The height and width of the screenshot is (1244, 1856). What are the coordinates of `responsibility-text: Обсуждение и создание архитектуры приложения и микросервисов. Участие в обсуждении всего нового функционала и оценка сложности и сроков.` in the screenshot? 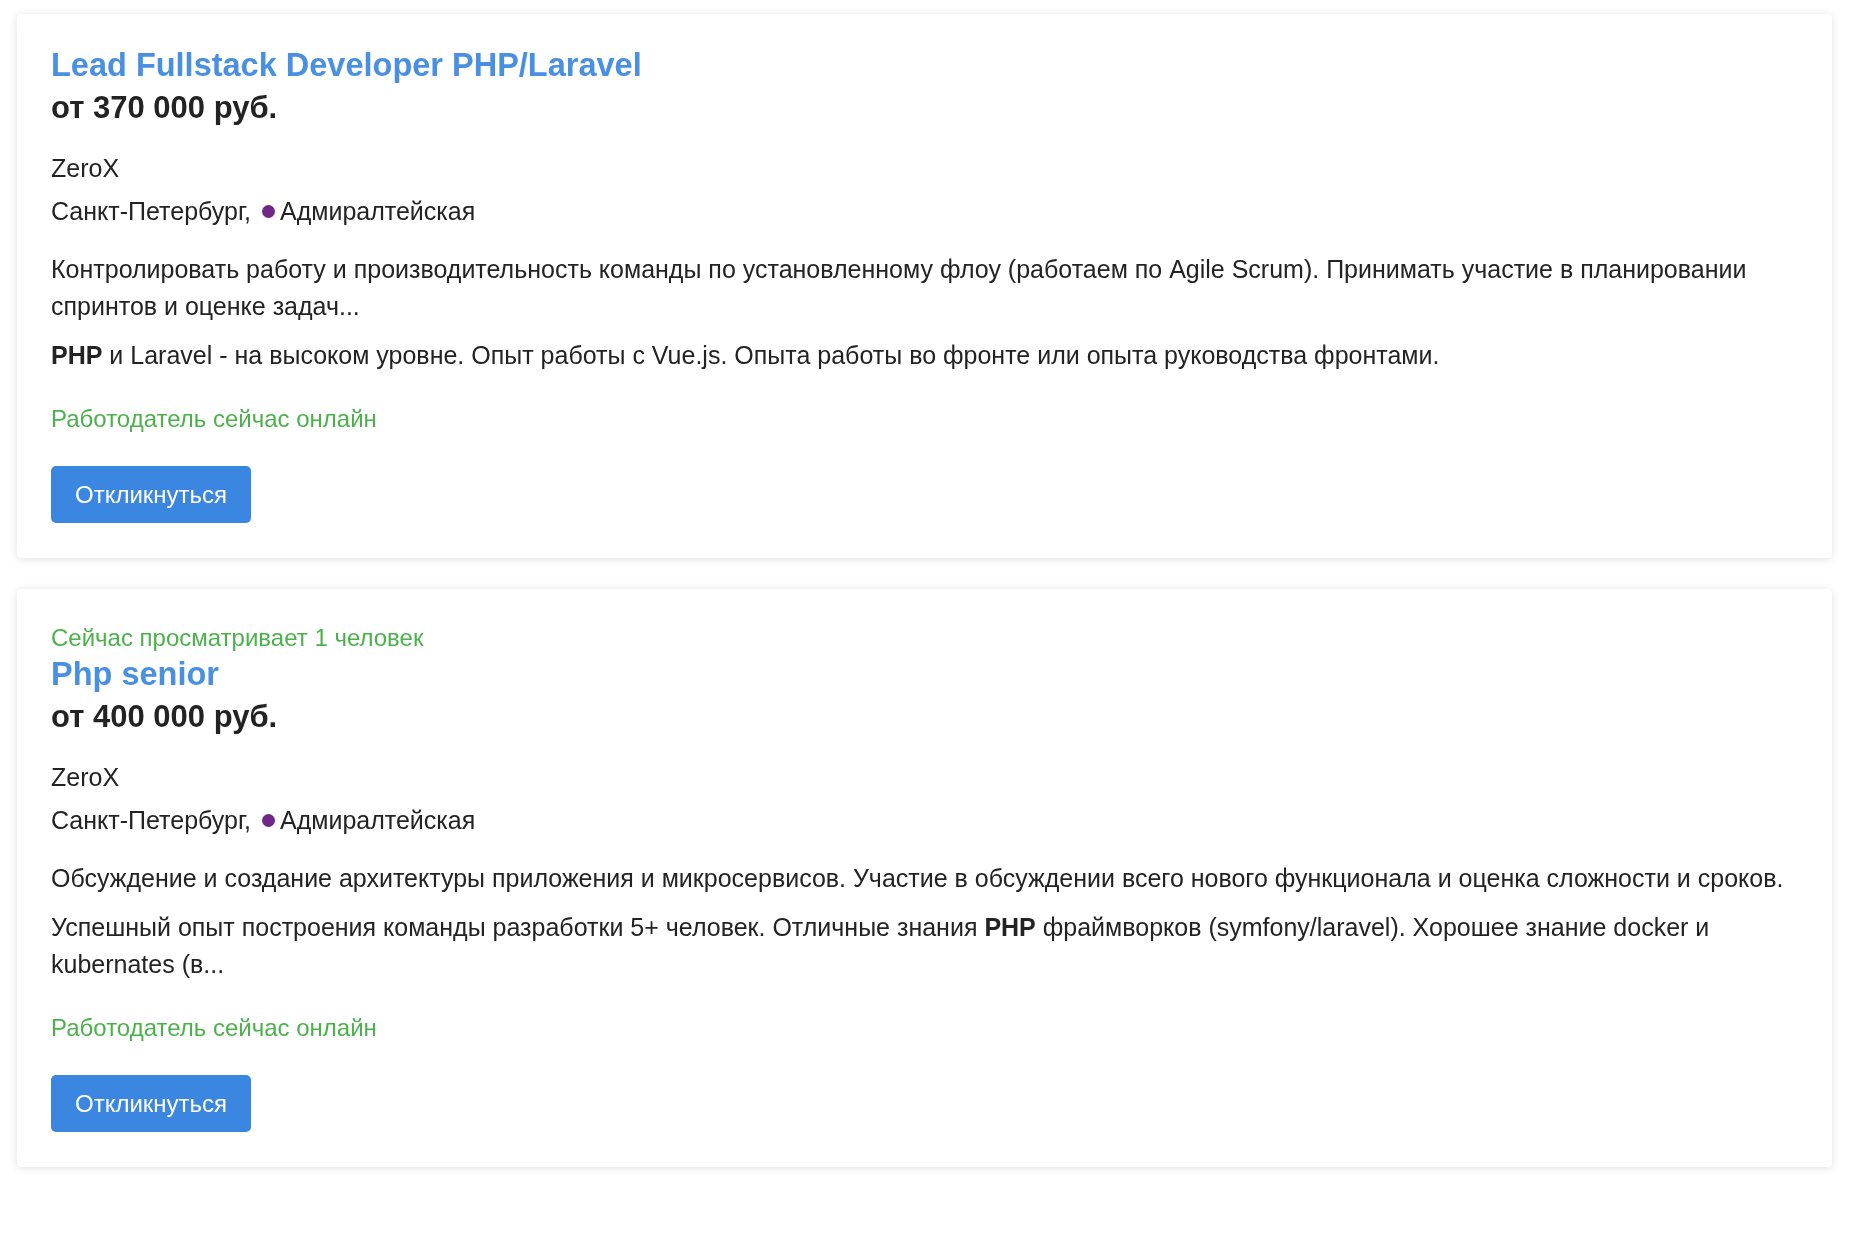 It's located at (917, 878).